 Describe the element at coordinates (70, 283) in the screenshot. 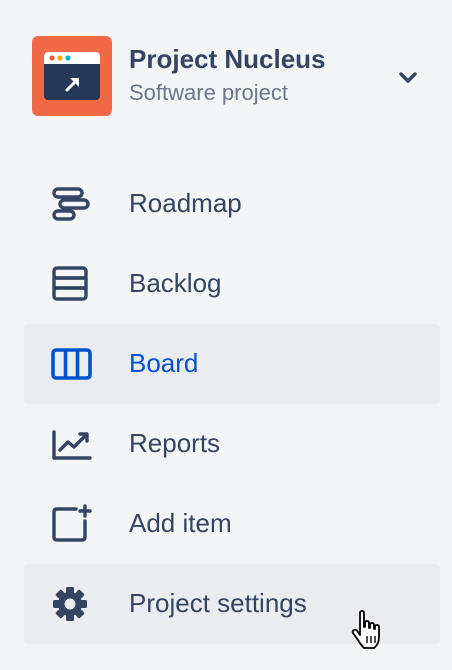

I see `backlog-icon` at that location.